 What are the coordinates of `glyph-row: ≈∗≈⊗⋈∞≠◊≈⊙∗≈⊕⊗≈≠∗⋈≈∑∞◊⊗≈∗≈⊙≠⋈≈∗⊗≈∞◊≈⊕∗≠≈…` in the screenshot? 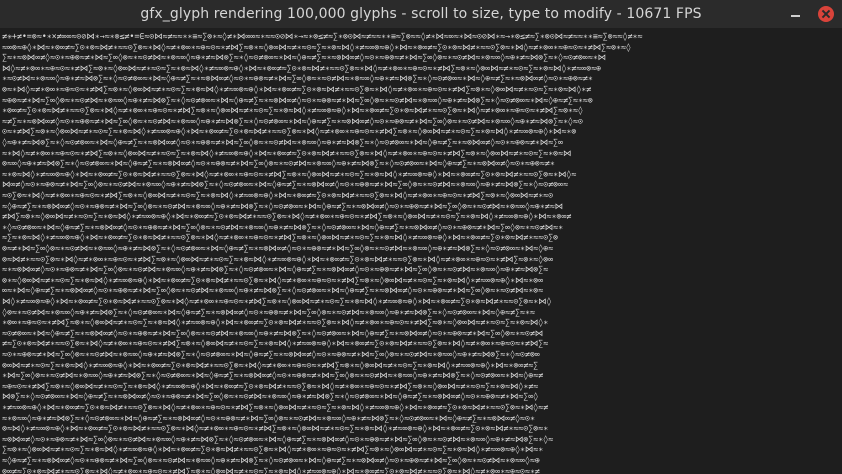 It's located at (275, 269).